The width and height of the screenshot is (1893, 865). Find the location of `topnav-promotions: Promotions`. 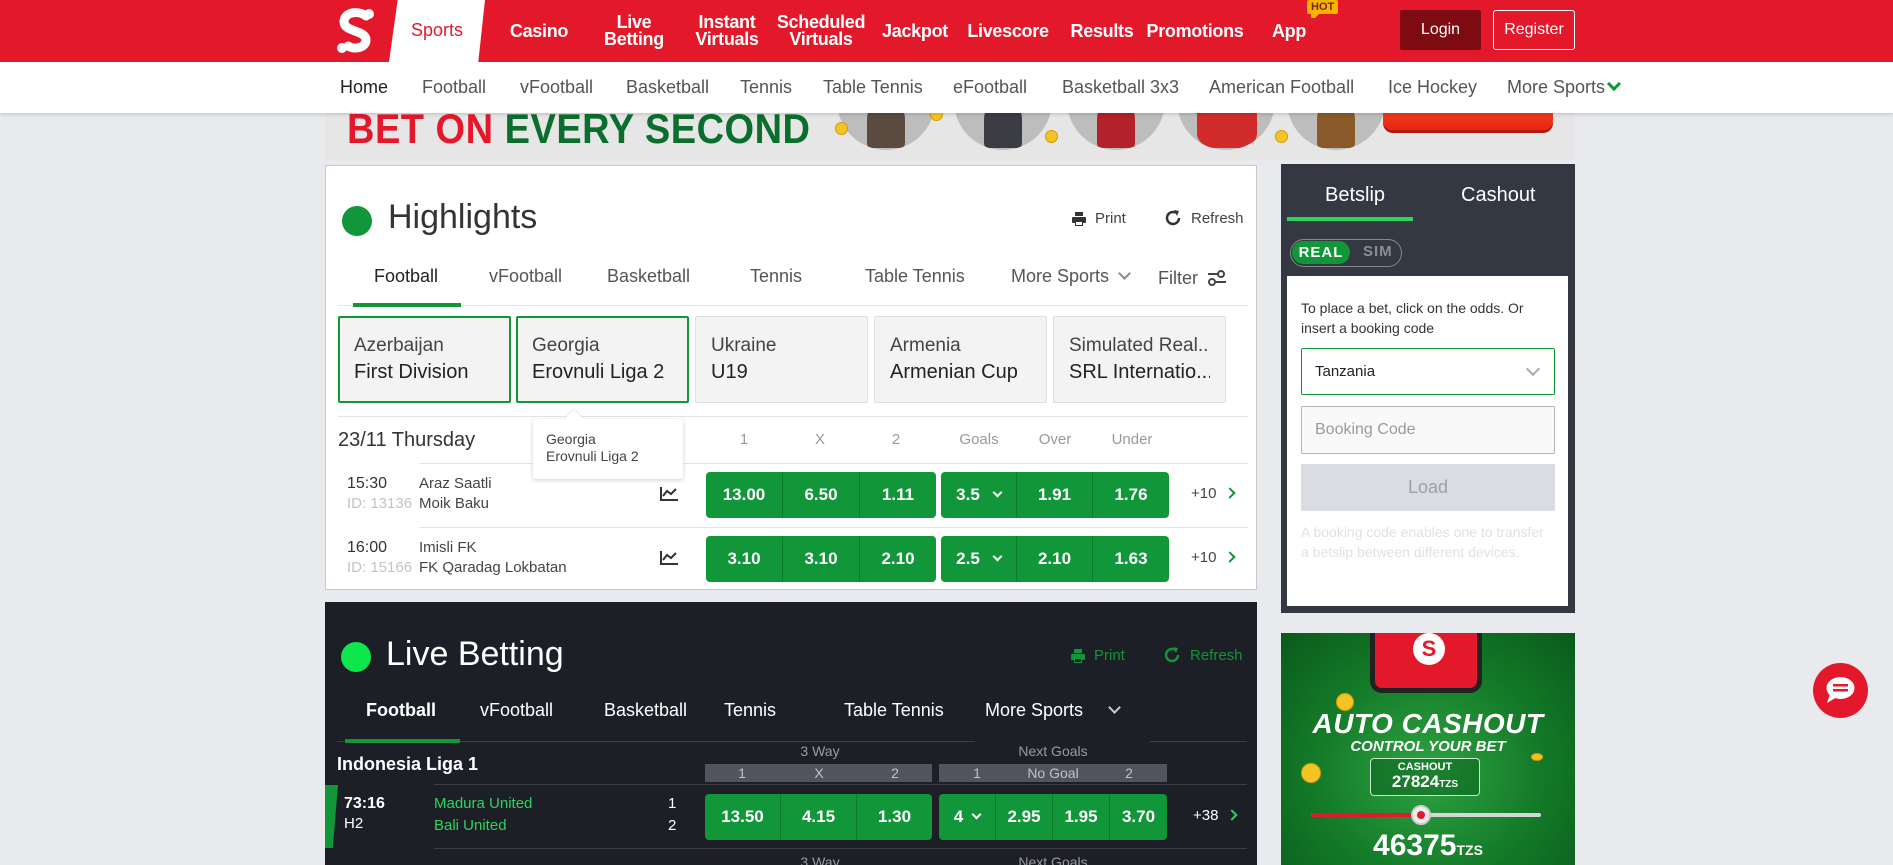

topnav-promotions: Promotions is located at coordinates (1195, 31).